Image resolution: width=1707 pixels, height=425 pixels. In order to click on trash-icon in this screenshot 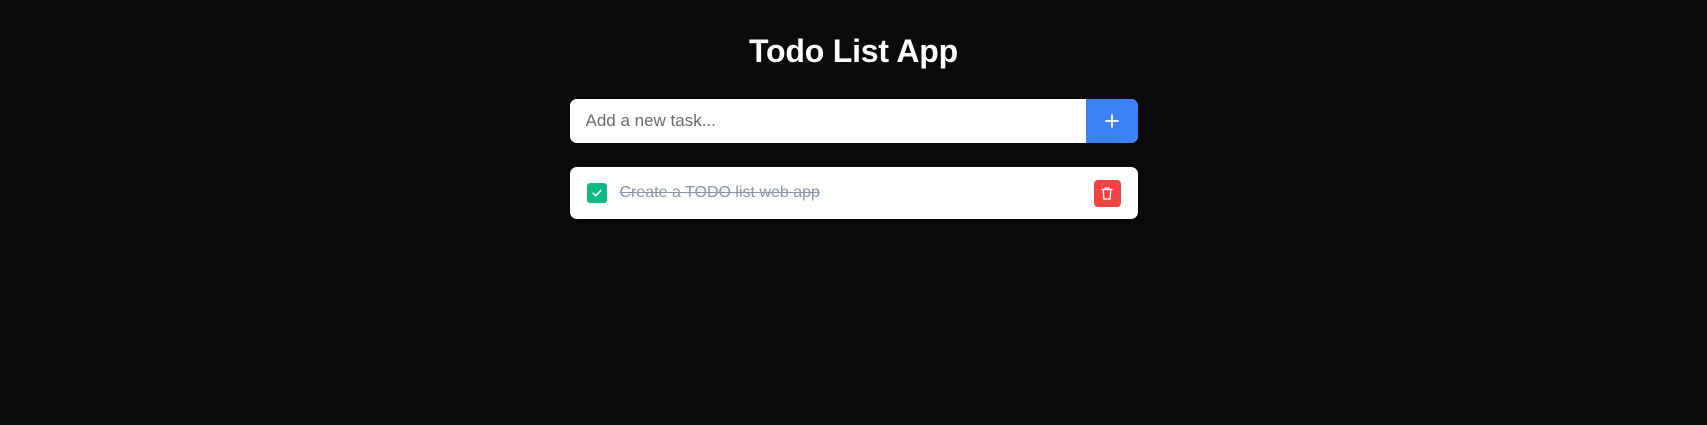, I will do `click(1107, 193)`.